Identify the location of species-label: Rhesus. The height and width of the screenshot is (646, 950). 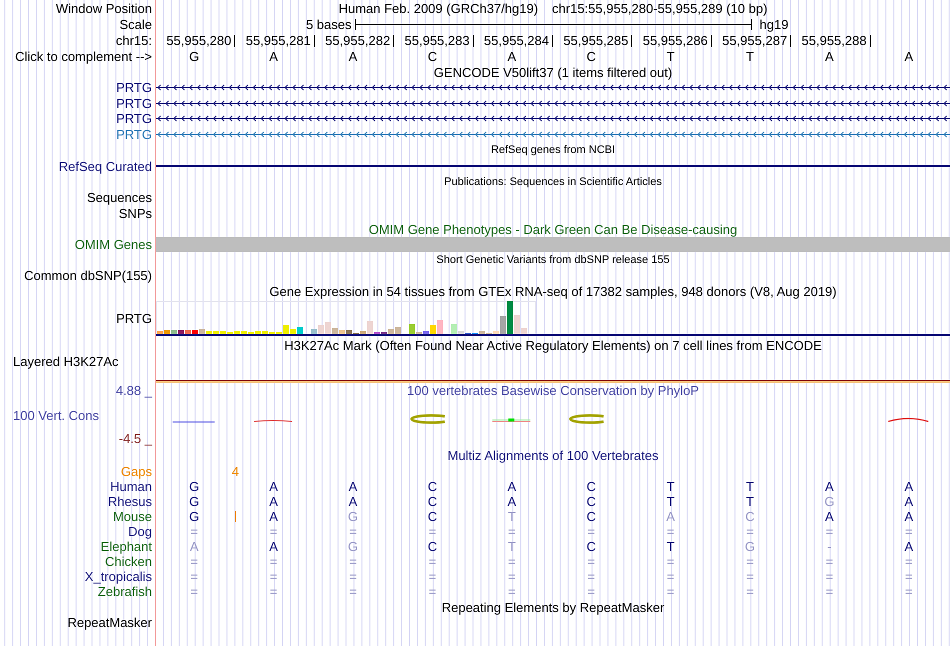
(130, 501).